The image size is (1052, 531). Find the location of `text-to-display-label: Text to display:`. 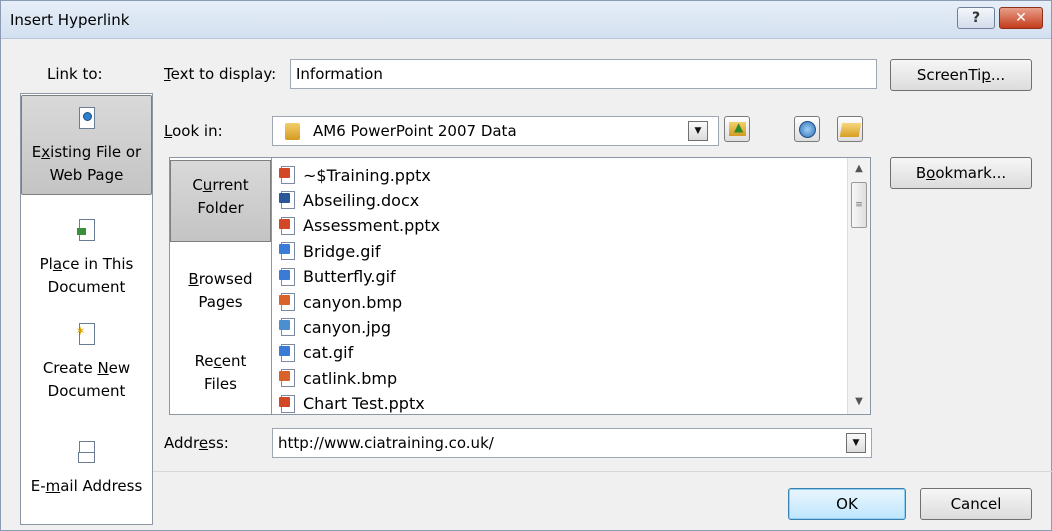

text-to-display-label: Text to display: is located at coordinates (220, 74).